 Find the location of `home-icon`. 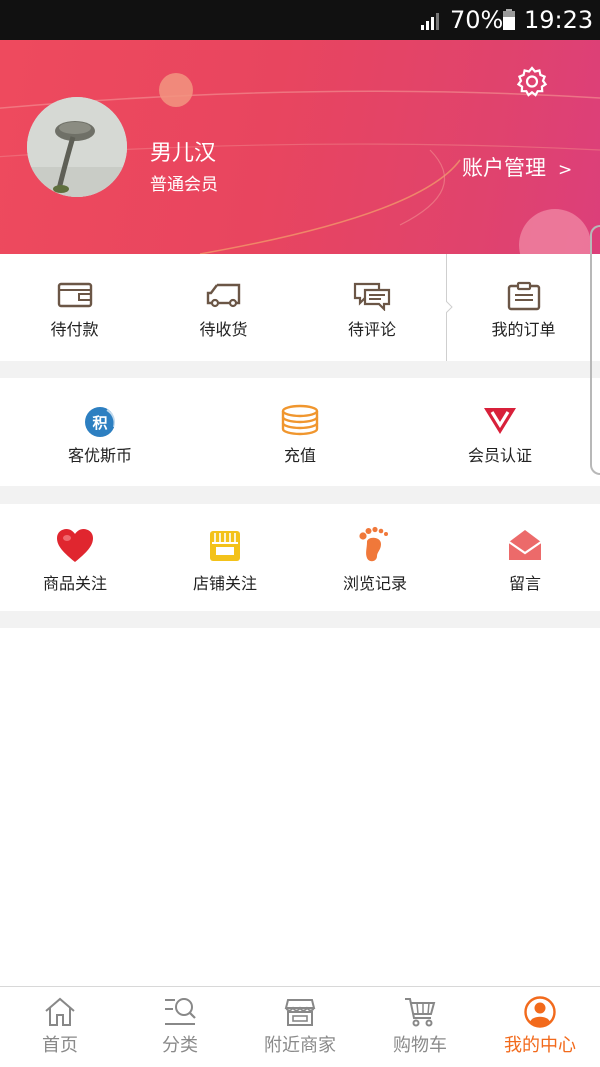

home-icon is located at coordinates (60, 1011).